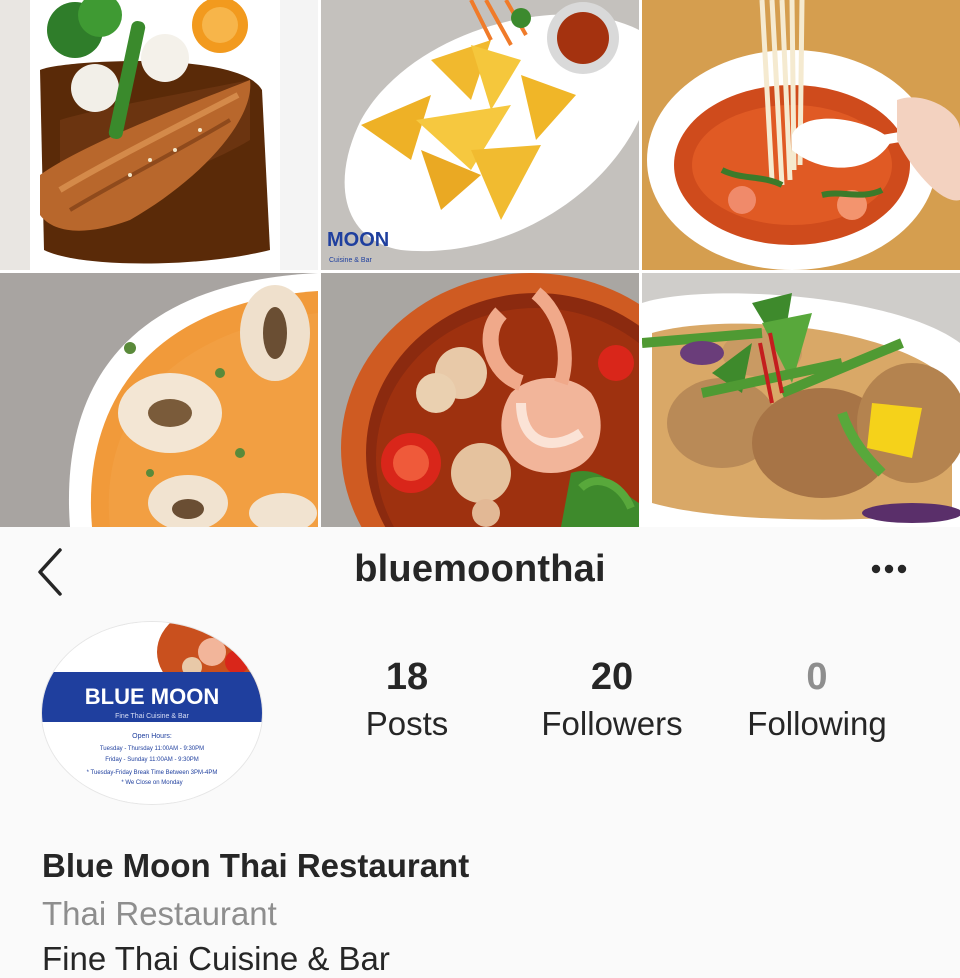  I want to click on post-watermark-sub: Cuisine & Bar, so click(350, 260).